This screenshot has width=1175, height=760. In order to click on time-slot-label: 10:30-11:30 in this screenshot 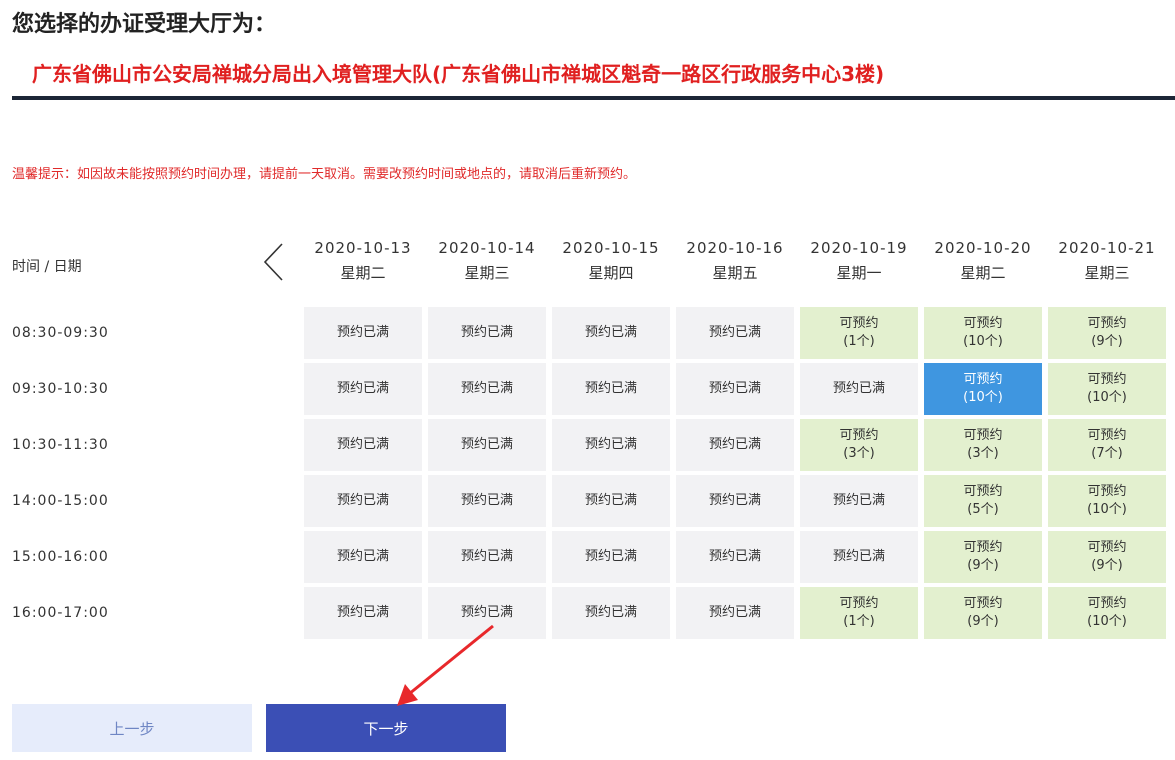, I will do `click(60, 445)`.